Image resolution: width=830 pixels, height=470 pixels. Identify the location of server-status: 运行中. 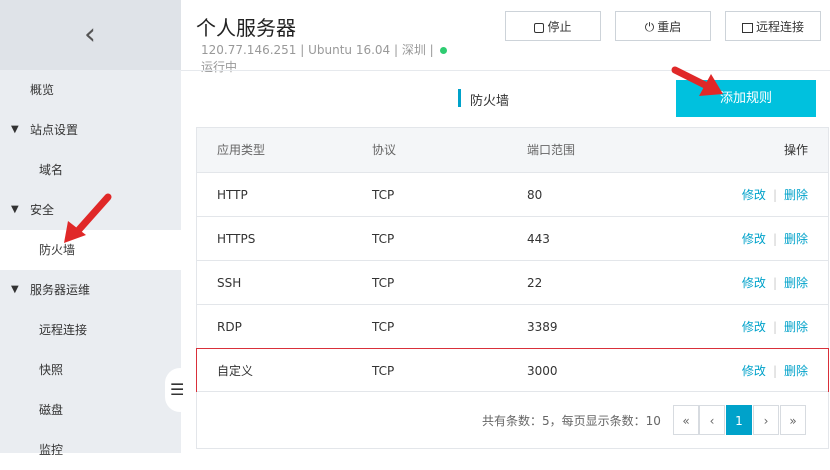
(219, 67).